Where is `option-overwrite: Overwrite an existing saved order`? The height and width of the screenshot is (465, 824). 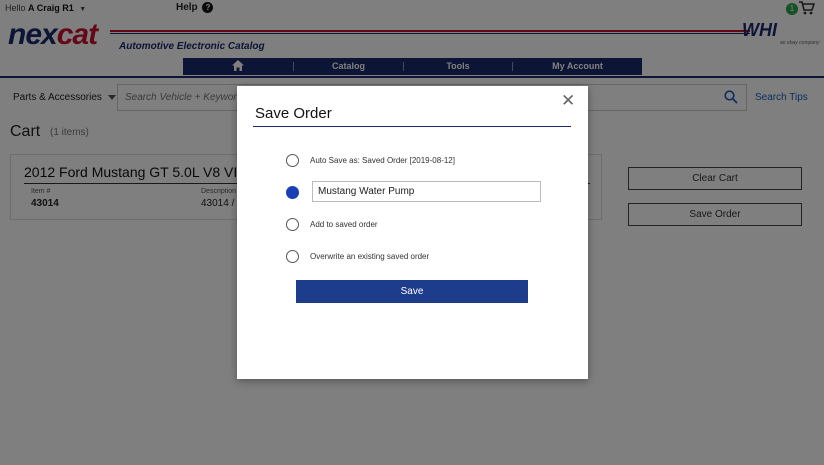 option-overwrite: Overwrite an existing saved order is located at coordinates (357, 256).